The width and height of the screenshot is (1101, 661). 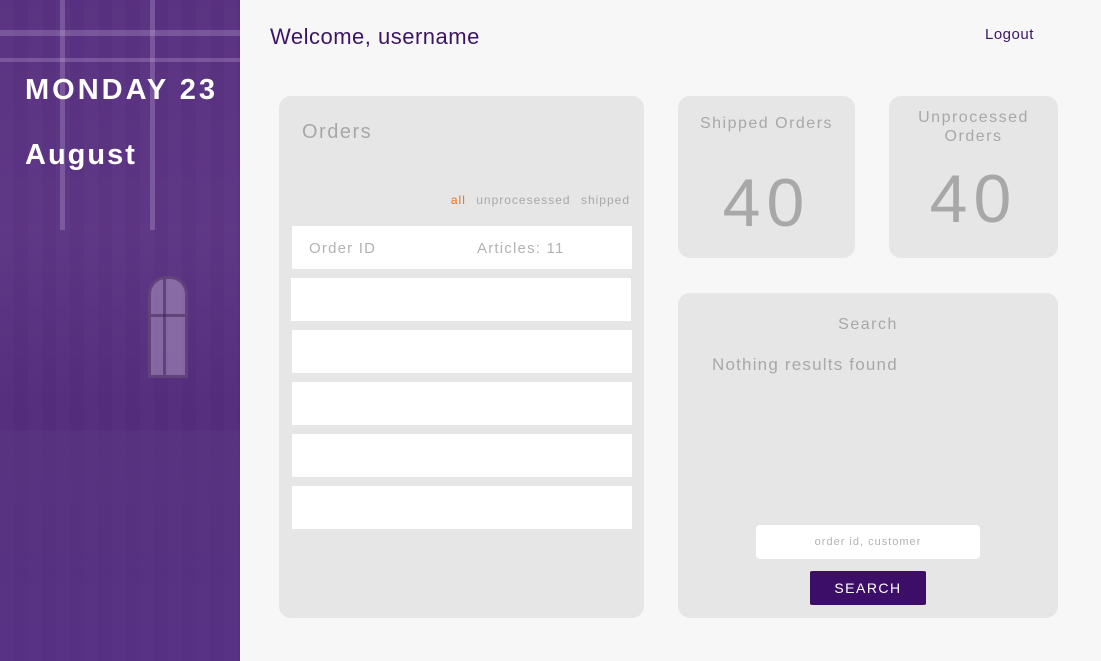 I want to click on search-title: Search, so click(x=868, y=324).